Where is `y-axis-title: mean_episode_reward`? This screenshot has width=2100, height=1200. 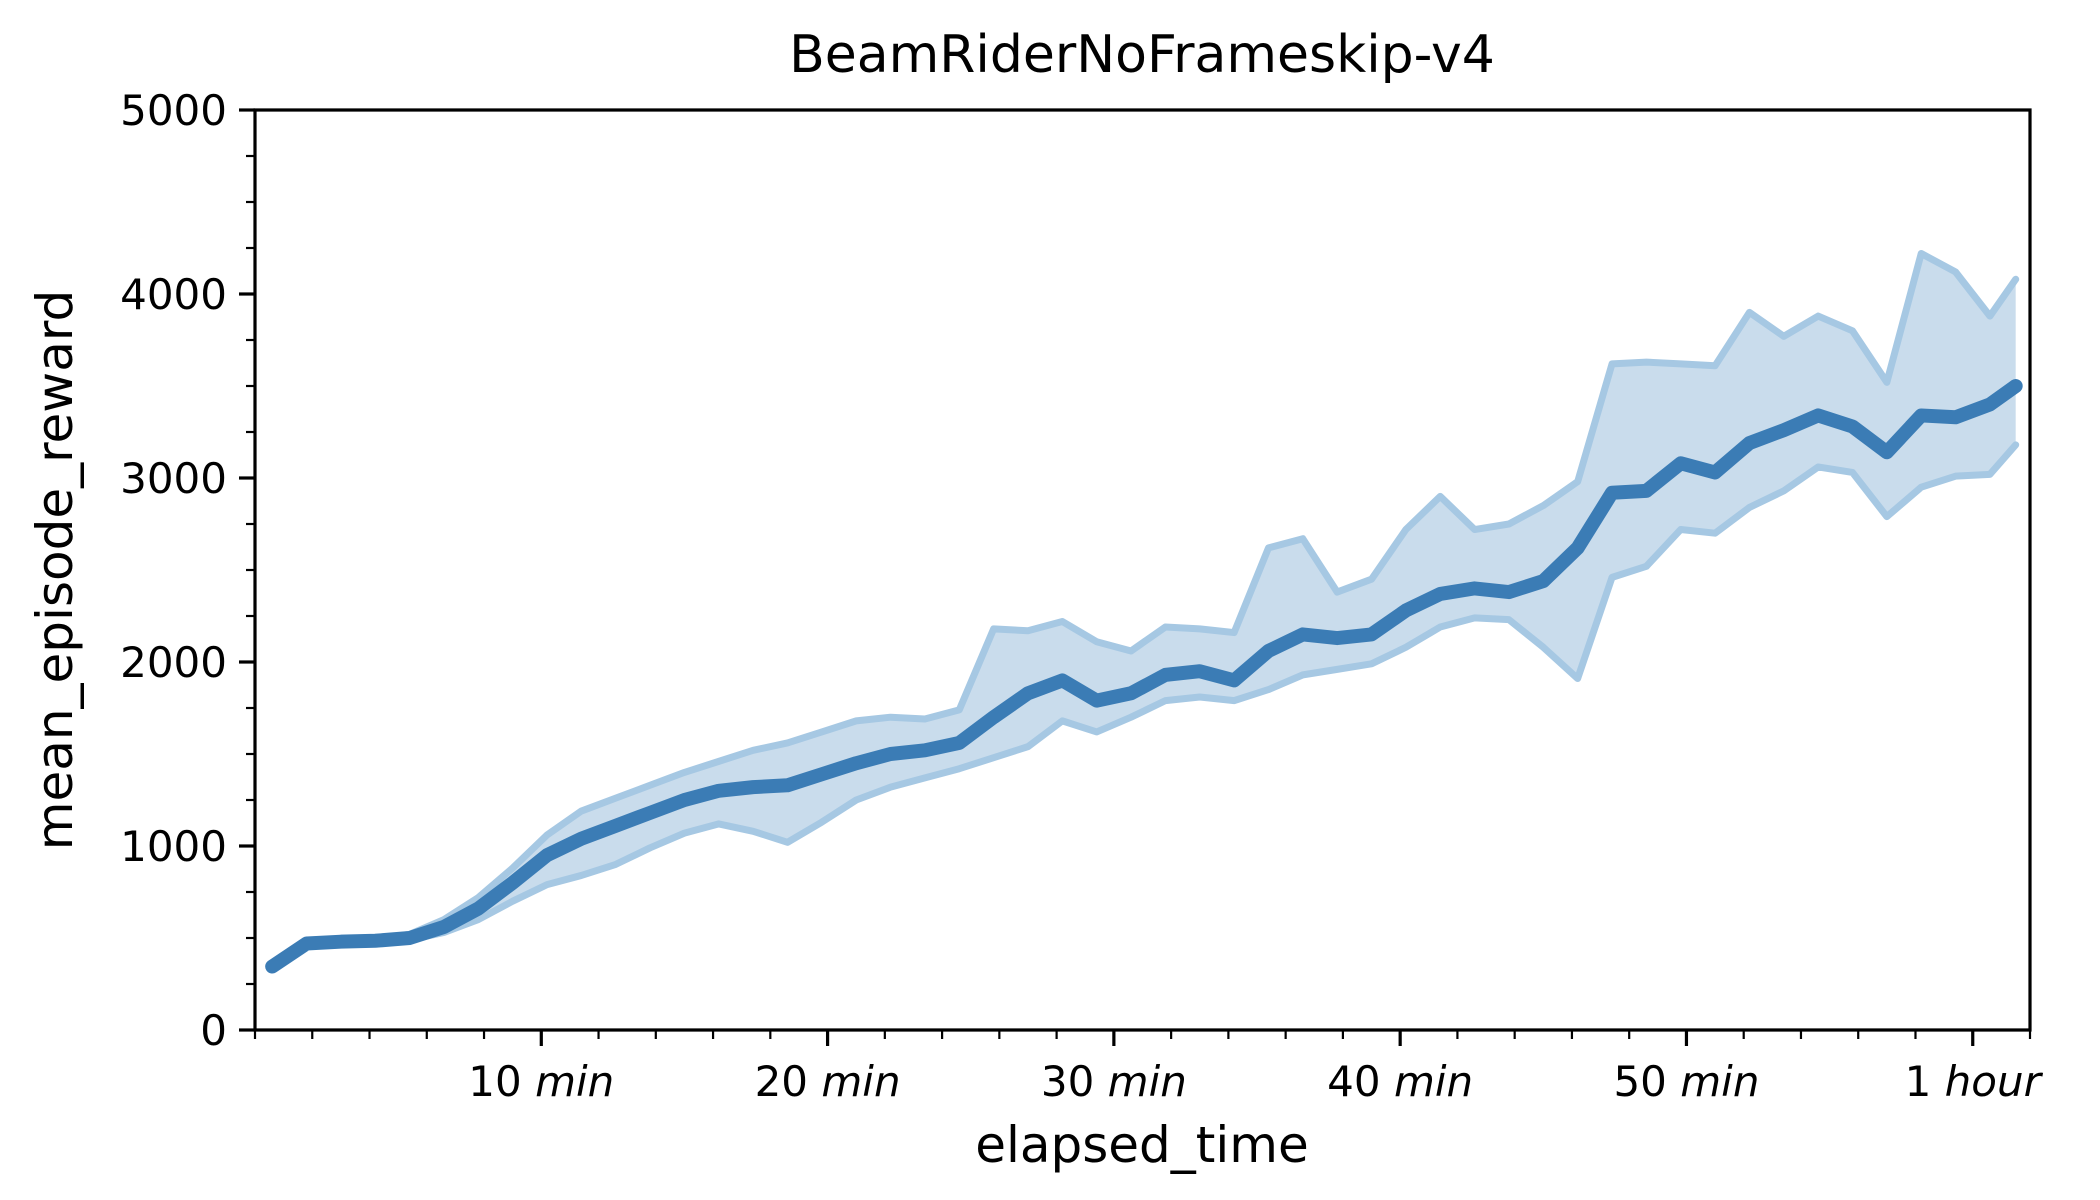 y-axis-title: mean_episode_reward is located at coordinates (55, 570).